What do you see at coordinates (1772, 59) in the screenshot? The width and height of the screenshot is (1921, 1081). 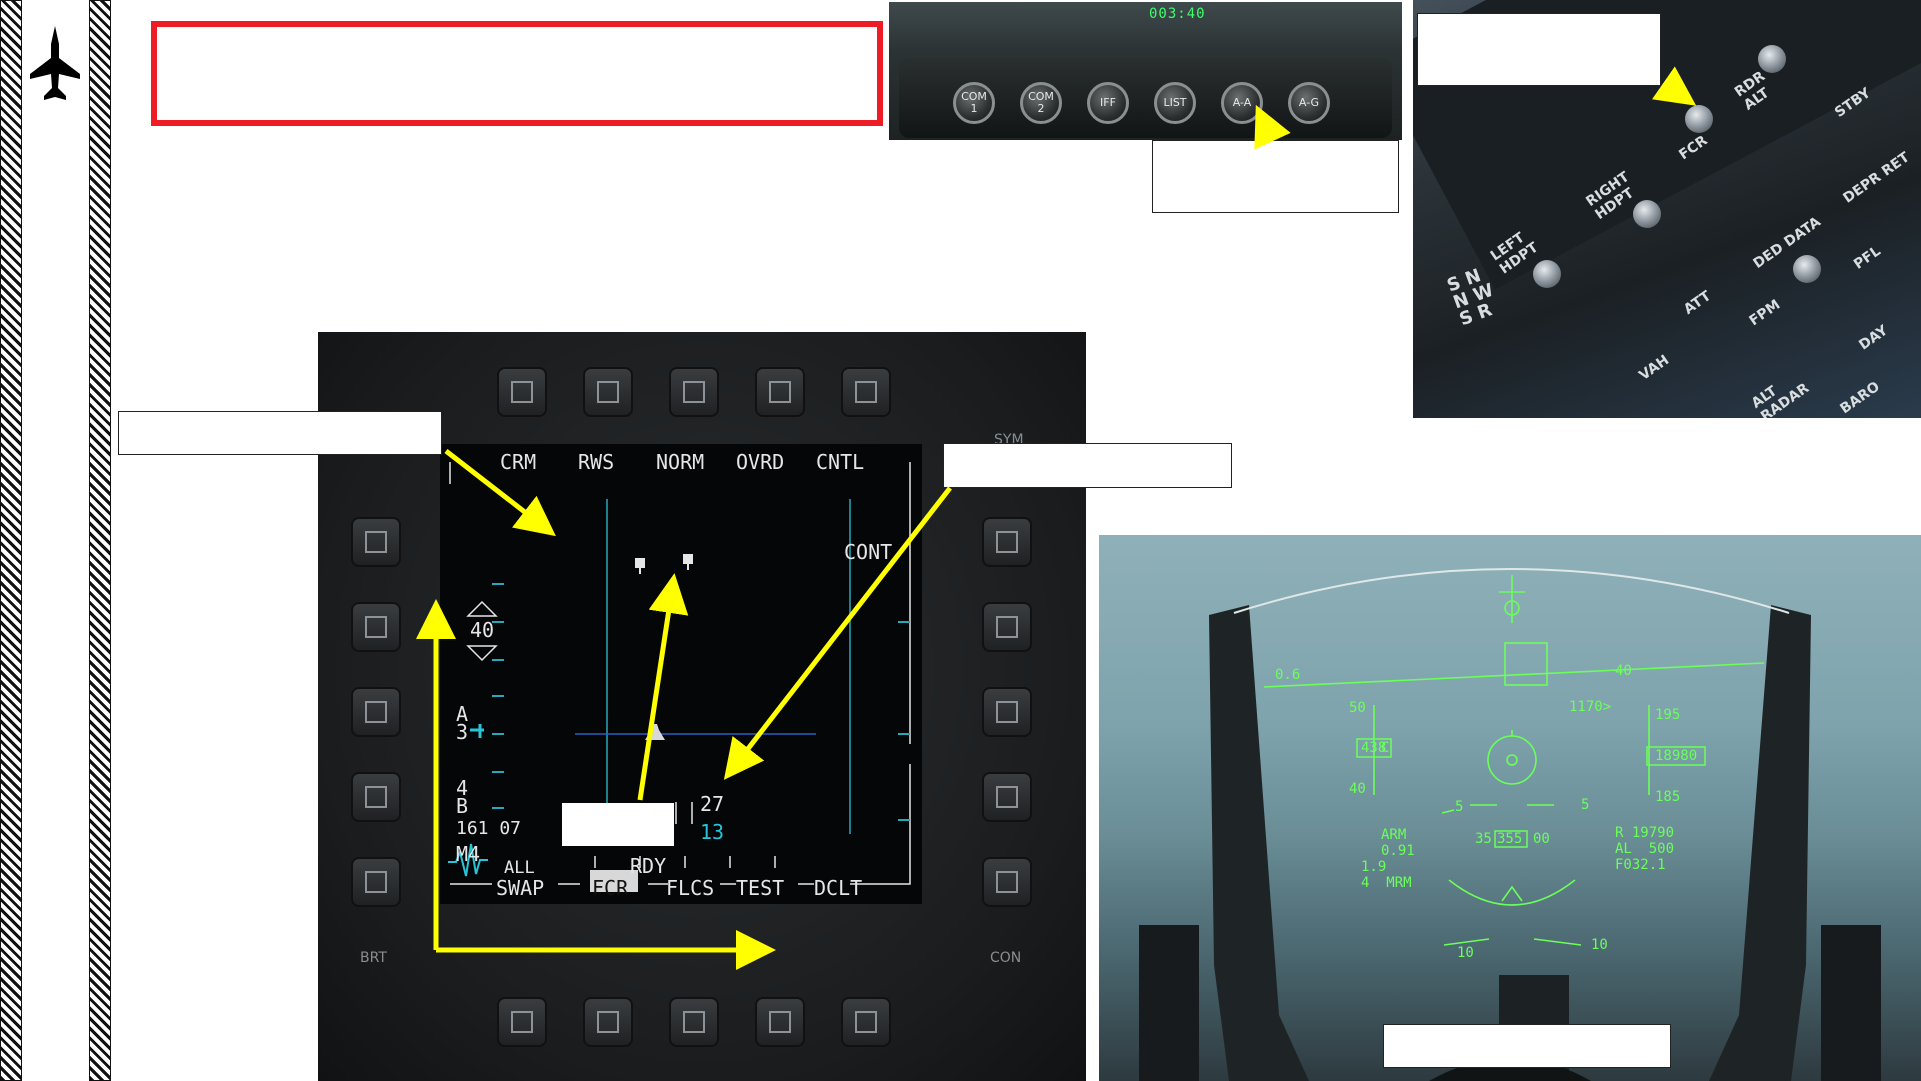 I see `rdr-alt-switch` at bounding box center [1772, 59].